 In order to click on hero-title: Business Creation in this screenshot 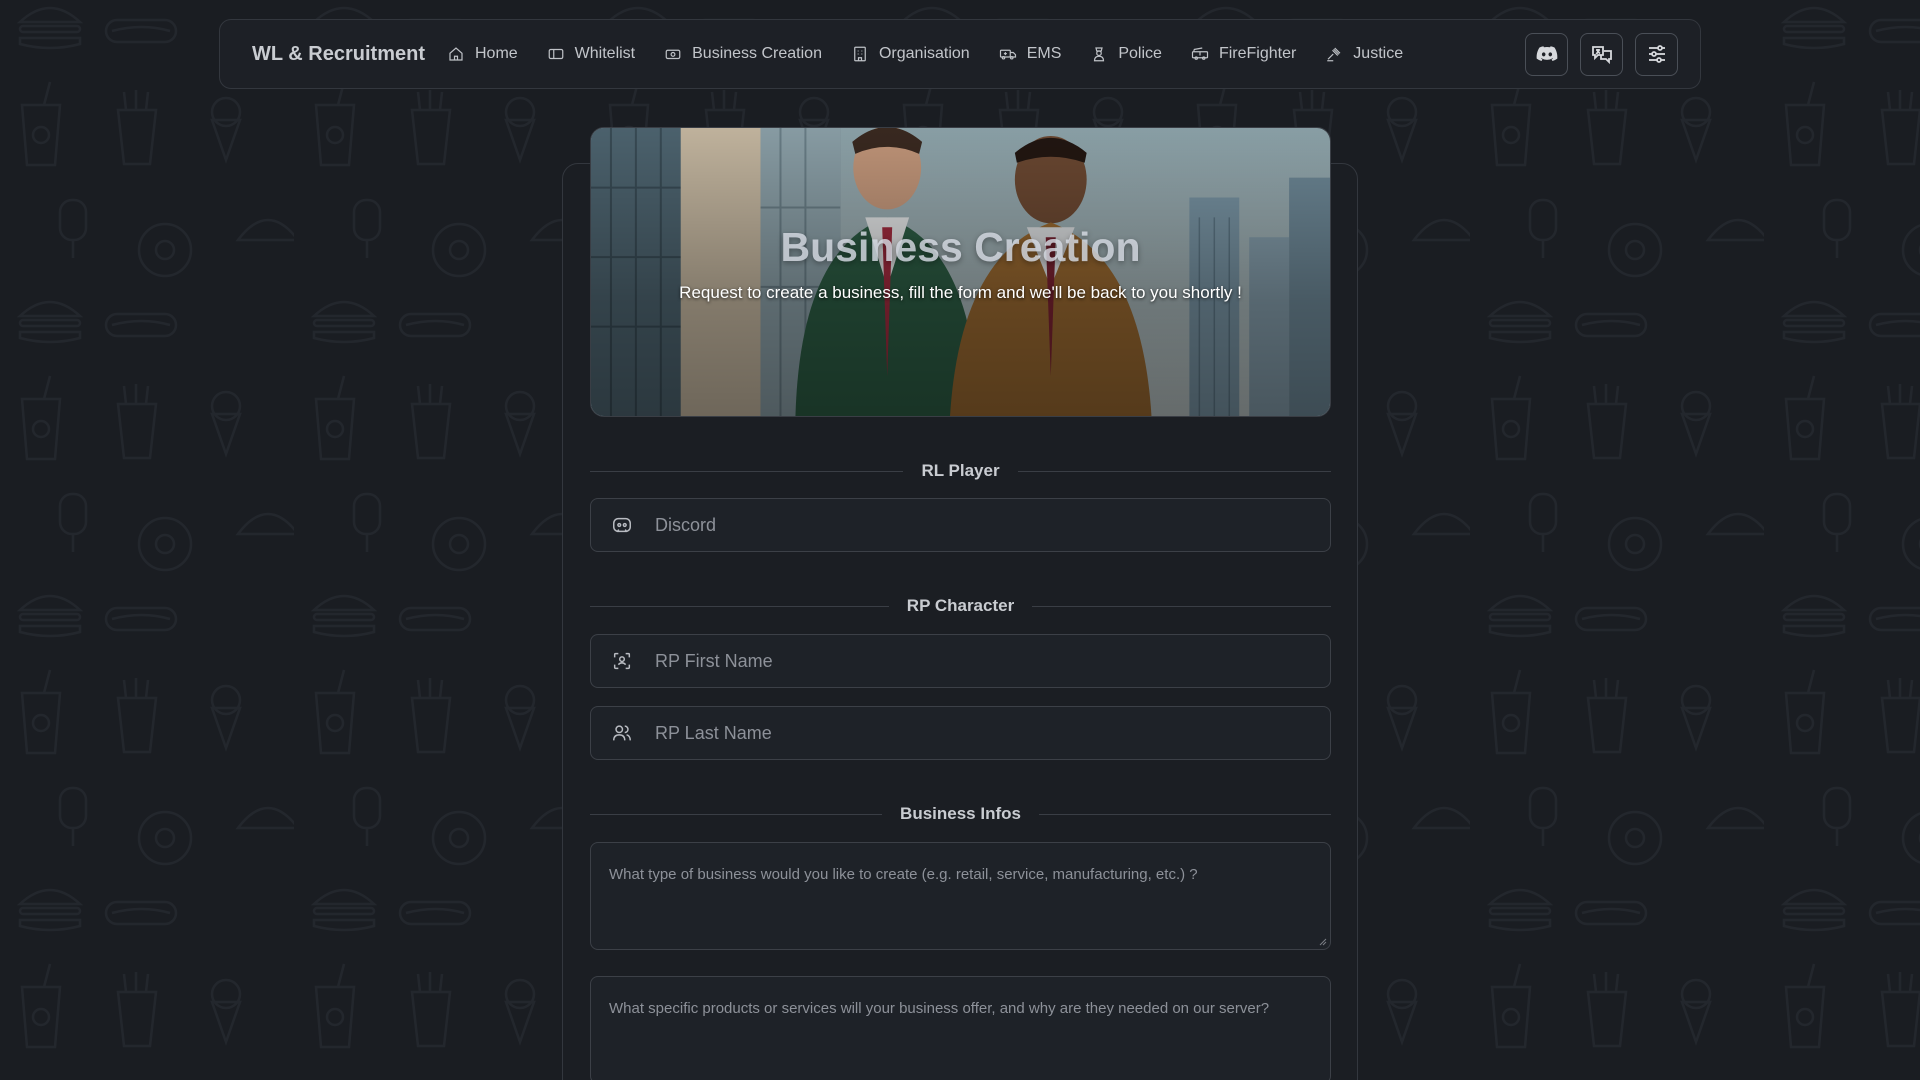, I will do `click(960, 247)`.